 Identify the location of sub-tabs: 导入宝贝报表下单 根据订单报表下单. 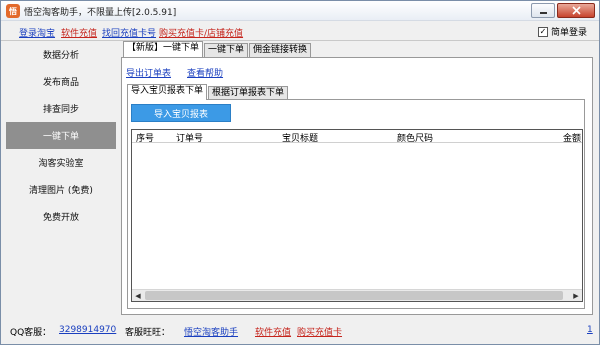
(208, 92).